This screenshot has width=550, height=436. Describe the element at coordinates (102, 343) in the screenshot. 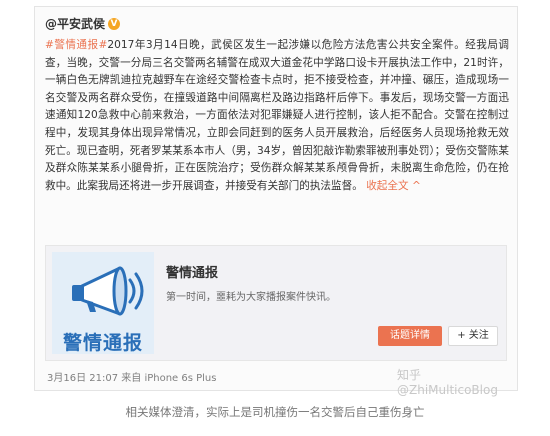

I see `thumbnail-caption: 警情通报` at that location.